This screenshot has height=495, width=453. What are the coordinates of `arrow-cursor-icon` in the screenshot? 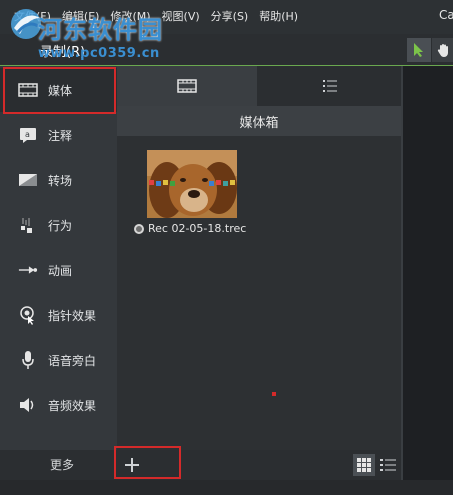 It's located at (418, 50).